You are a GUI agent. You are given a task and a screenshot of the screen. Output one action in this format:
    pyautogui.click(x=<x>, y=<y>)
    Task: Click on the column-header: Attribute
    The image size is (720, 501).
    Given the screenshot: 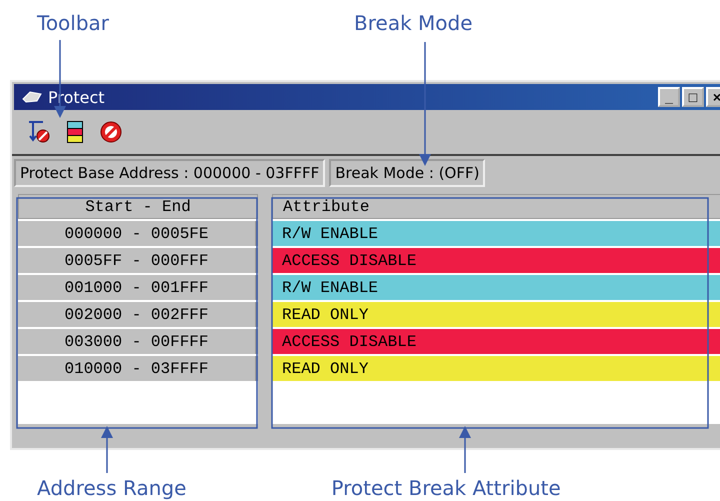 What is the action you would take?
    pyautogui.click(x=496, y=206)
    